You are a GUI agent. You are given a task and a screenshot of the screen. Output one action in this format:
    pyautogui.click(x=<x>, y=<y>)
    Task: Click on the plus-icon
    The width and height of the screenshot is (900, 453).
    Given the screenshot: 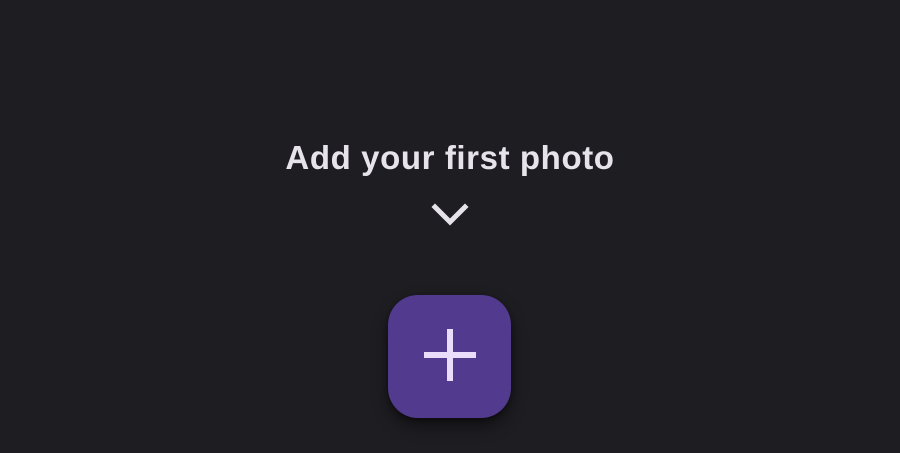 What is the action you would take?
    pyautogui.click(x=450, y=355)
    